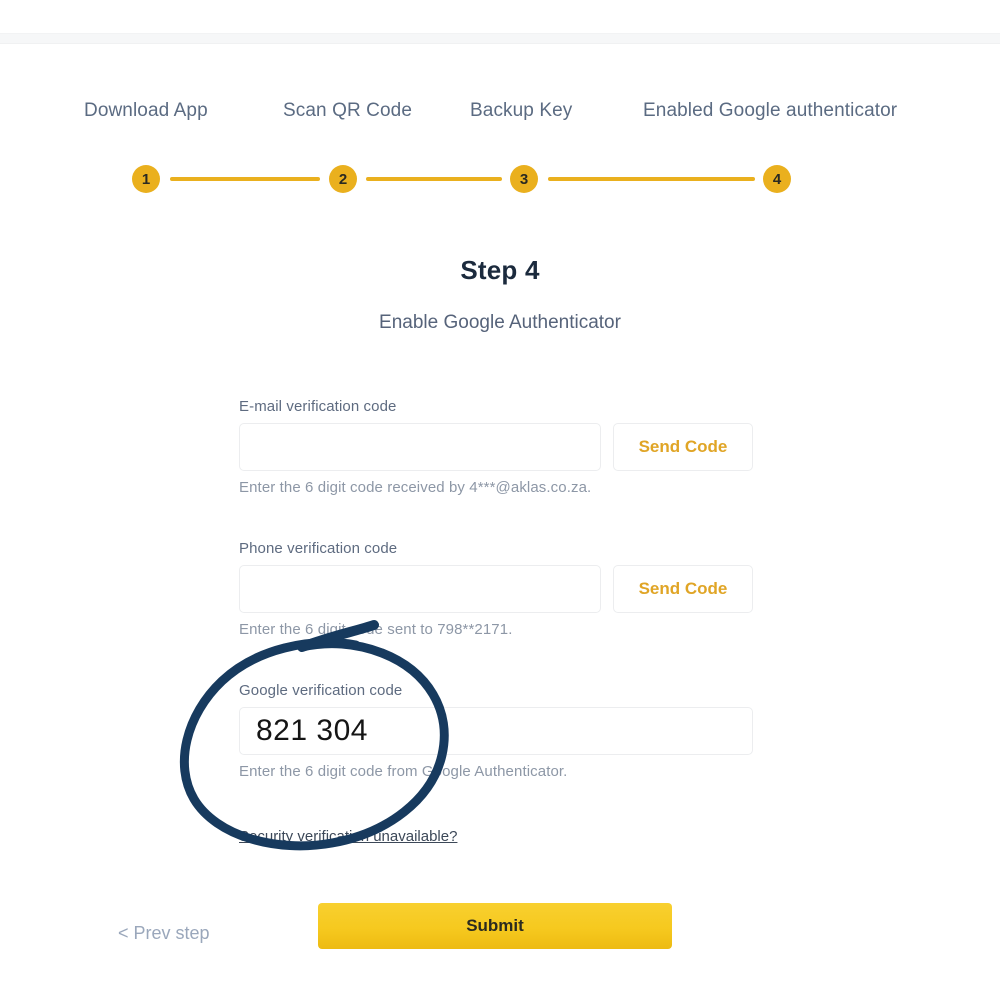  I want to click on google-code-input: 821 304, so click(496, 731).